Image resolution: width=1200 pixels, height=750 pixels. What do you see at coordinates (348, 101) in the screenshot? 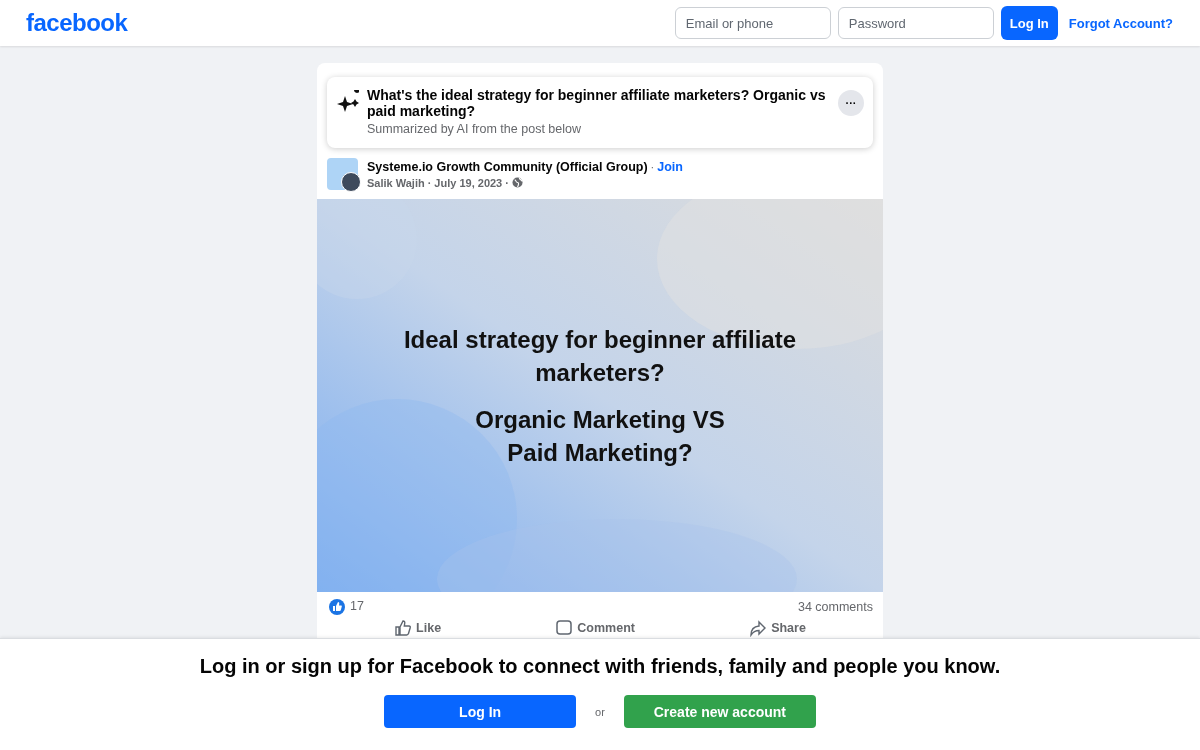
I see `sparkle-icon` at bounding box center [348, 101].